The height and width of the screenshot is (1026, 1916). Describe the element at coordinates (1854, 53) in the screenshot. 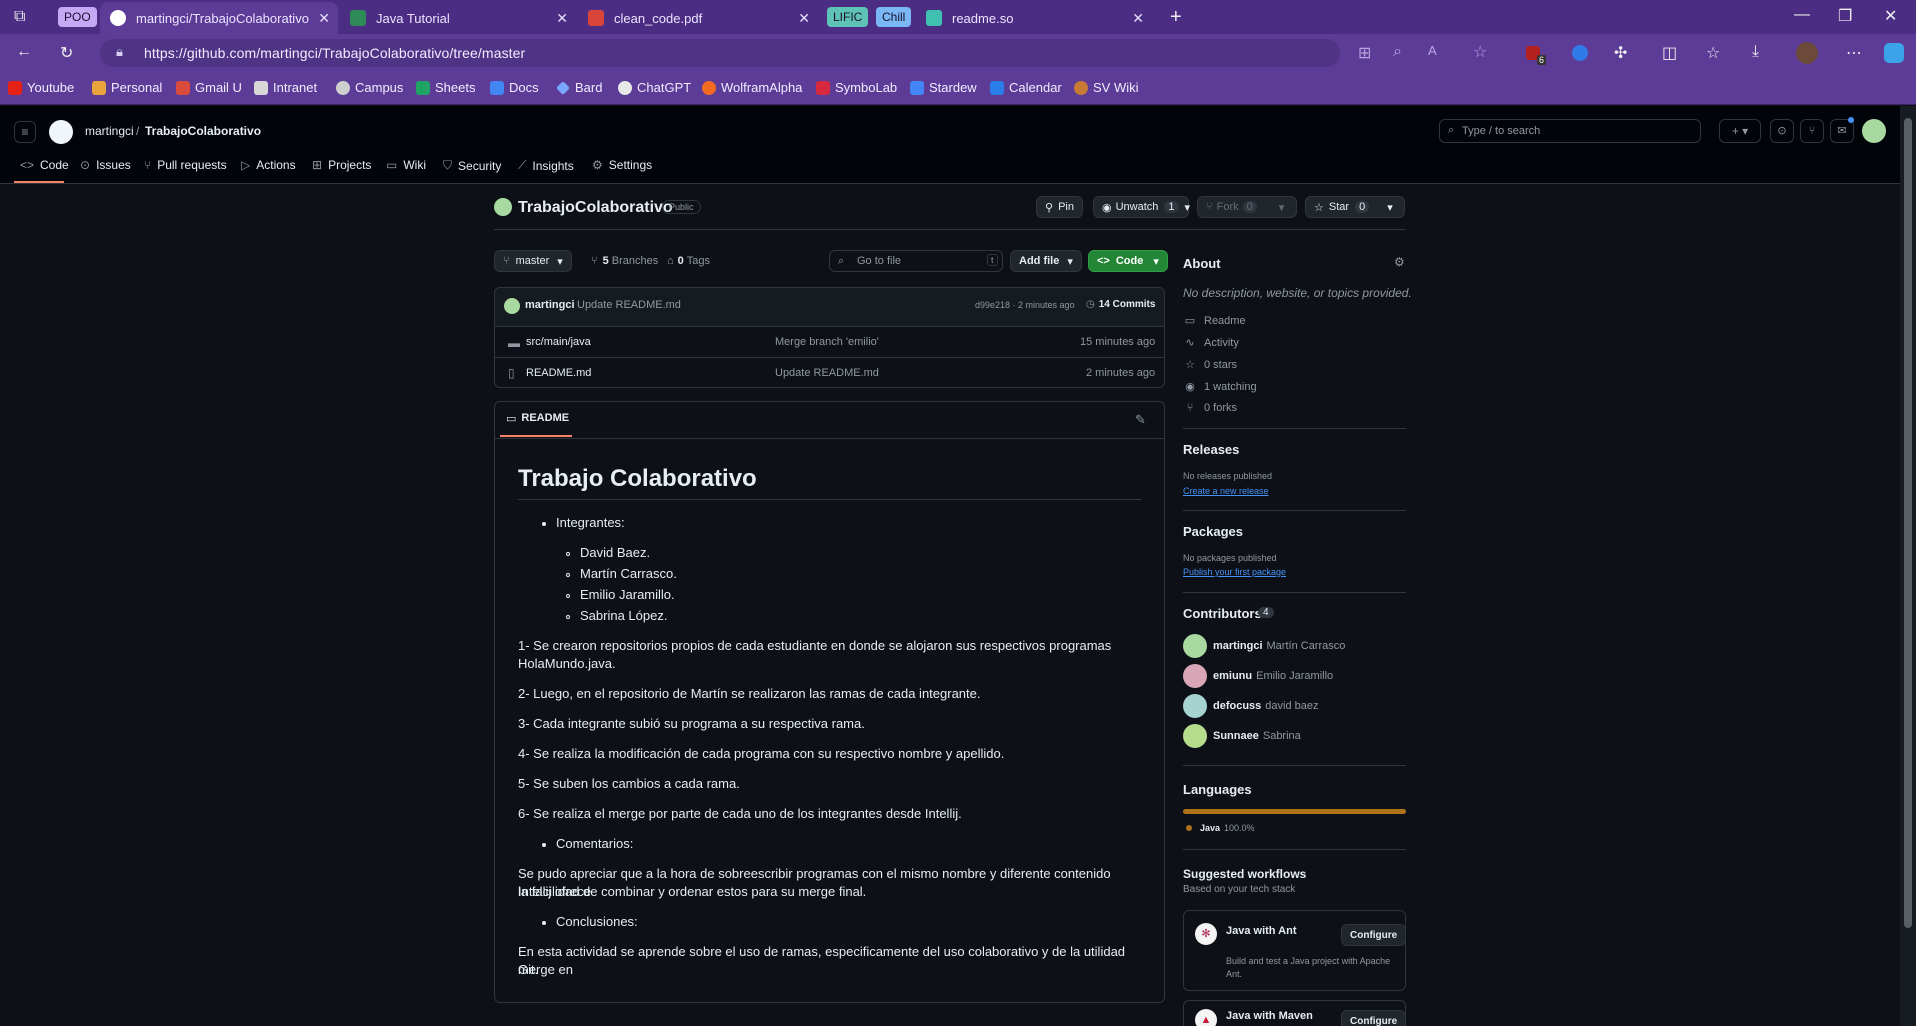

I see `more-menu-icon: ⋯` at that location.